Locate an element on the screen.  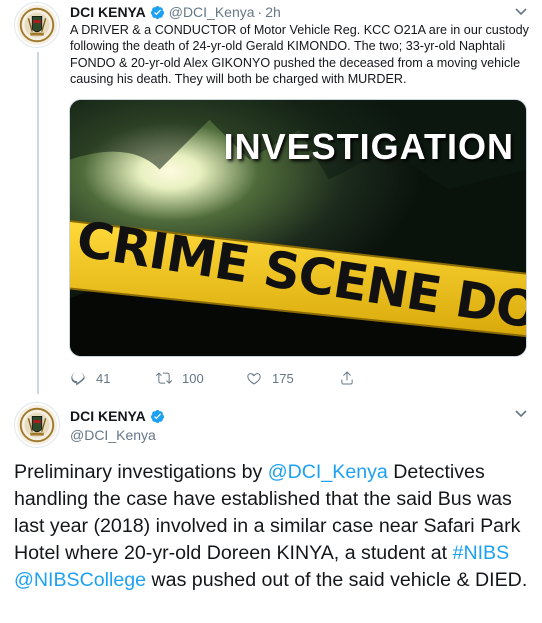
tweet-1-actions: 41 100 175 is located at coordinates (212, 378).